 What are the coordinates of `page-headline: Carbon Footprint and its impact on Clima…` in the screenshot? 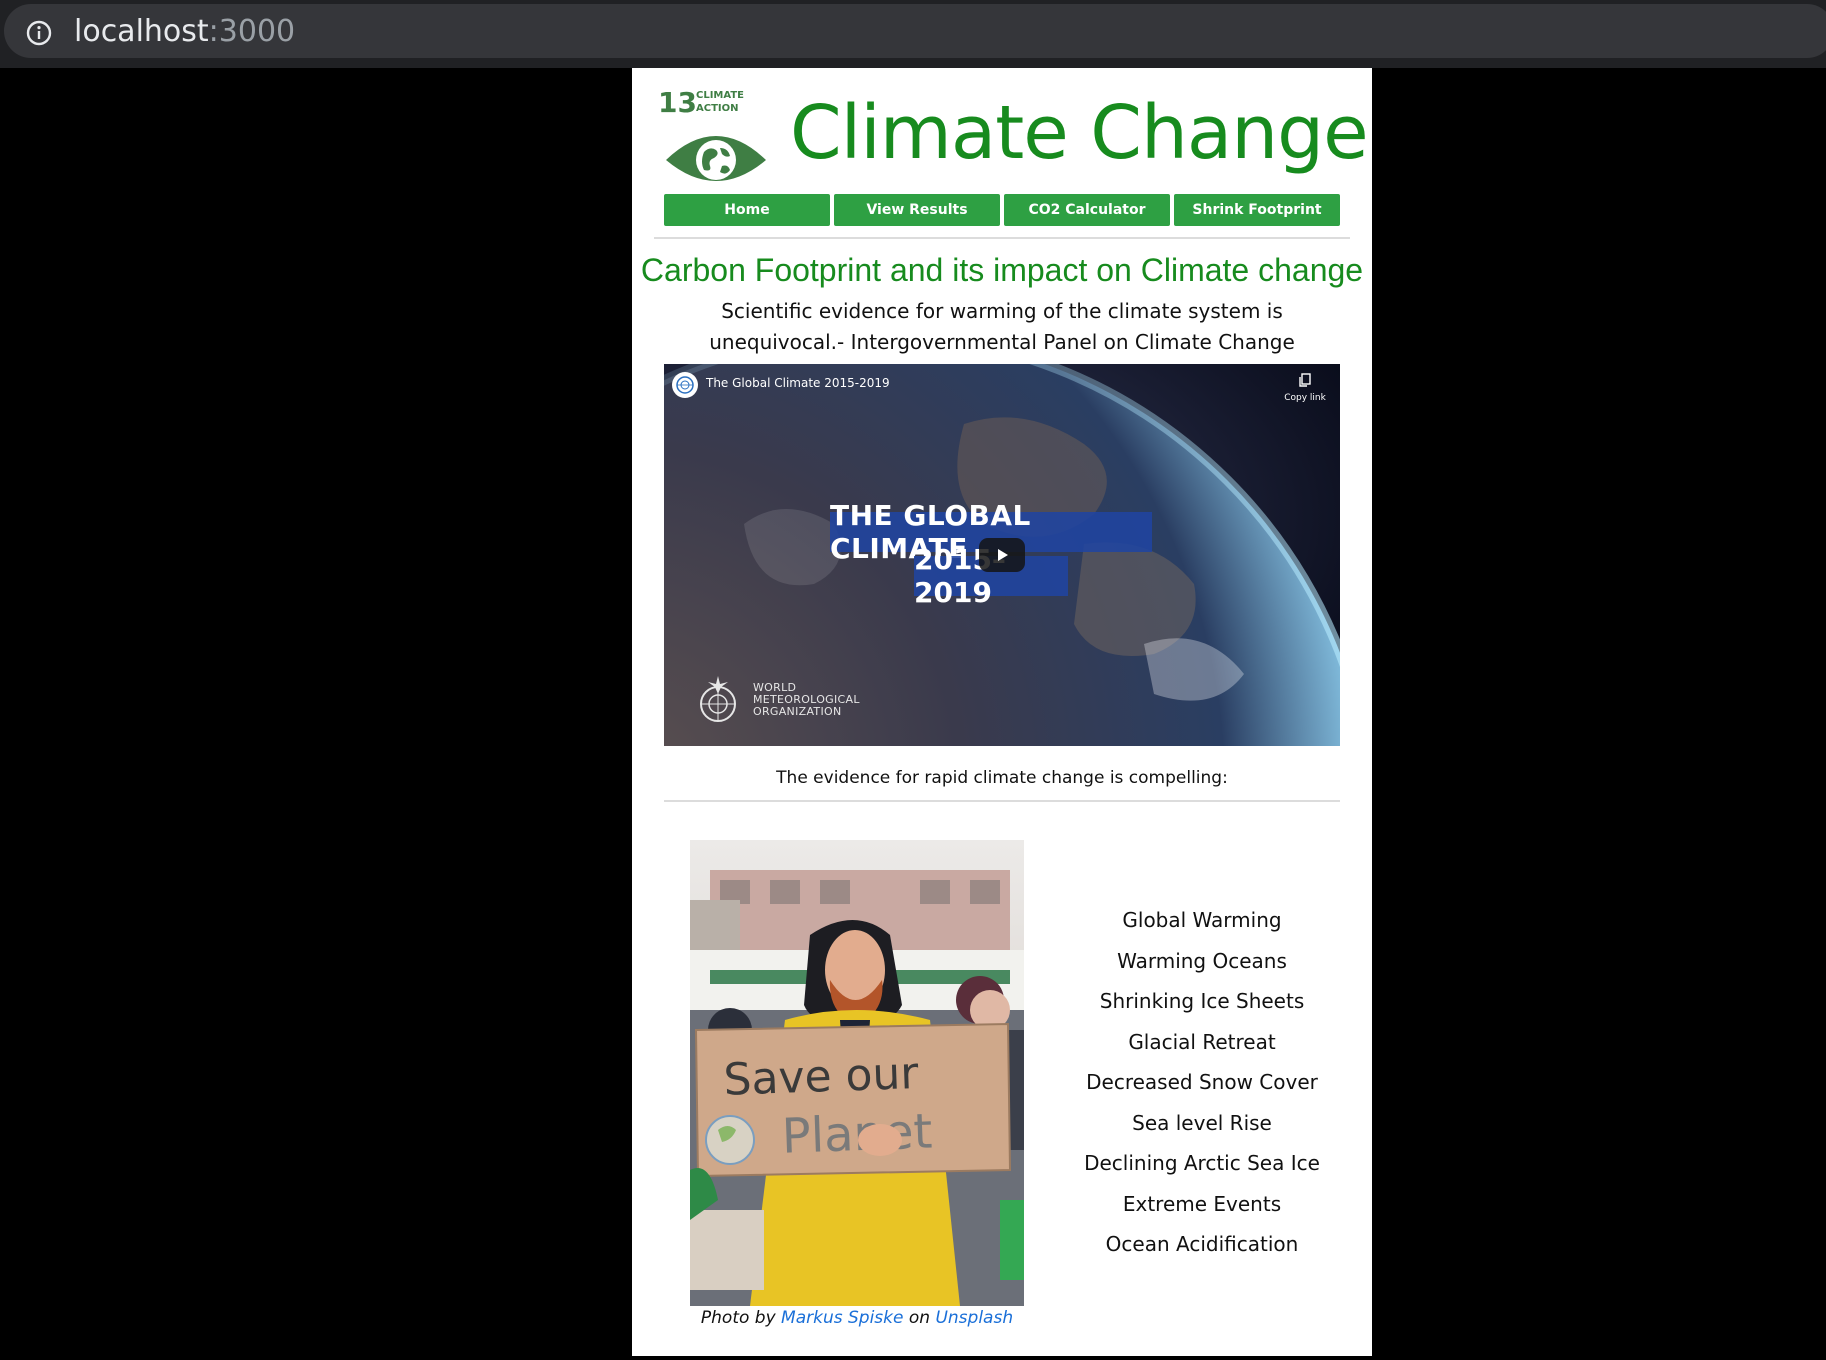 It's located at (1002, 270).